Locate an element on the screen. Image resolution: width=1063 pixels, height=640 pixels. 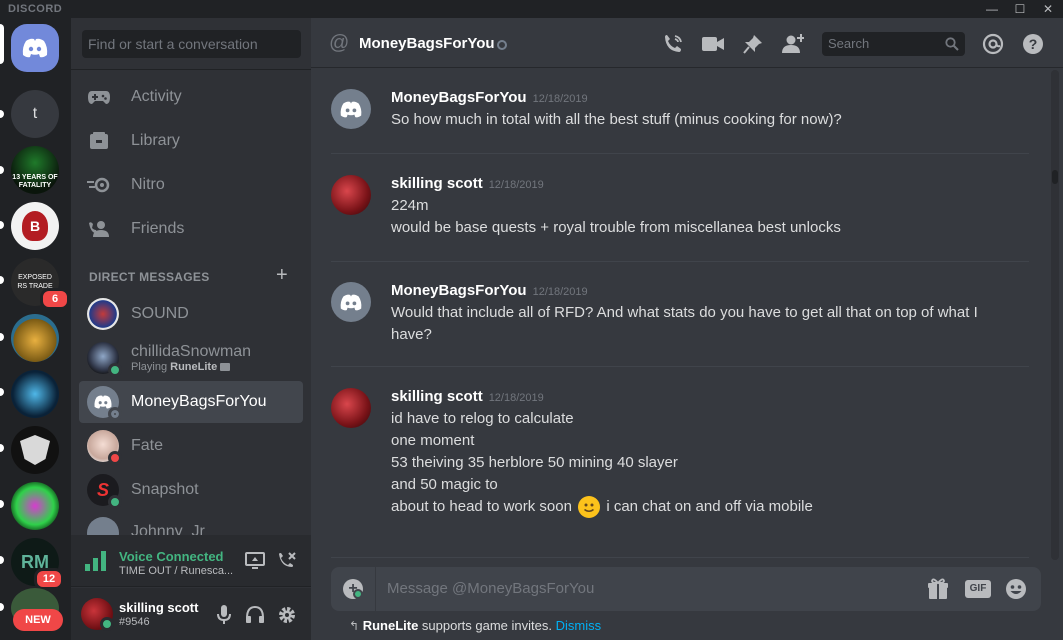
message-timestamp: 12/18/2019 is located at coordinates (516, 185).